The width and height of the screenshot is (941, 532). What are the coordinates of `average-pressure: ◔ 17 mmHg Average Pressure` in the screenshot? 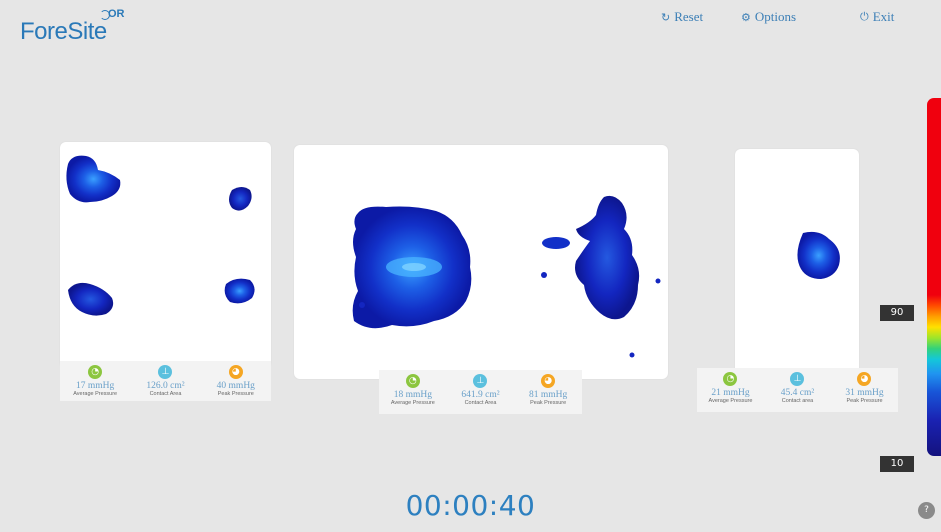 It's located at (95, 381).